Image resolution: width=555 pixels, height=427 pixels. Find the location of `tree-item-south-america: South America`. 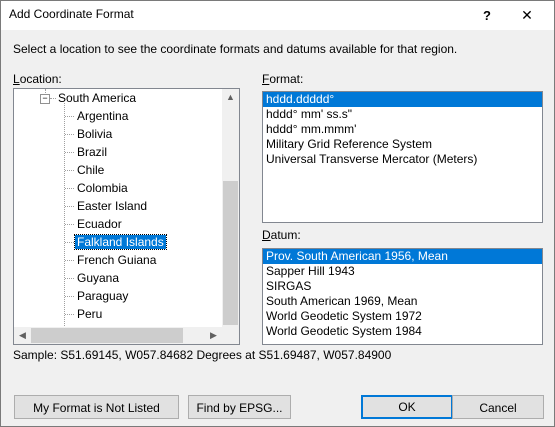

tree-item-south-america: South America is located at coordinates (97, 98).